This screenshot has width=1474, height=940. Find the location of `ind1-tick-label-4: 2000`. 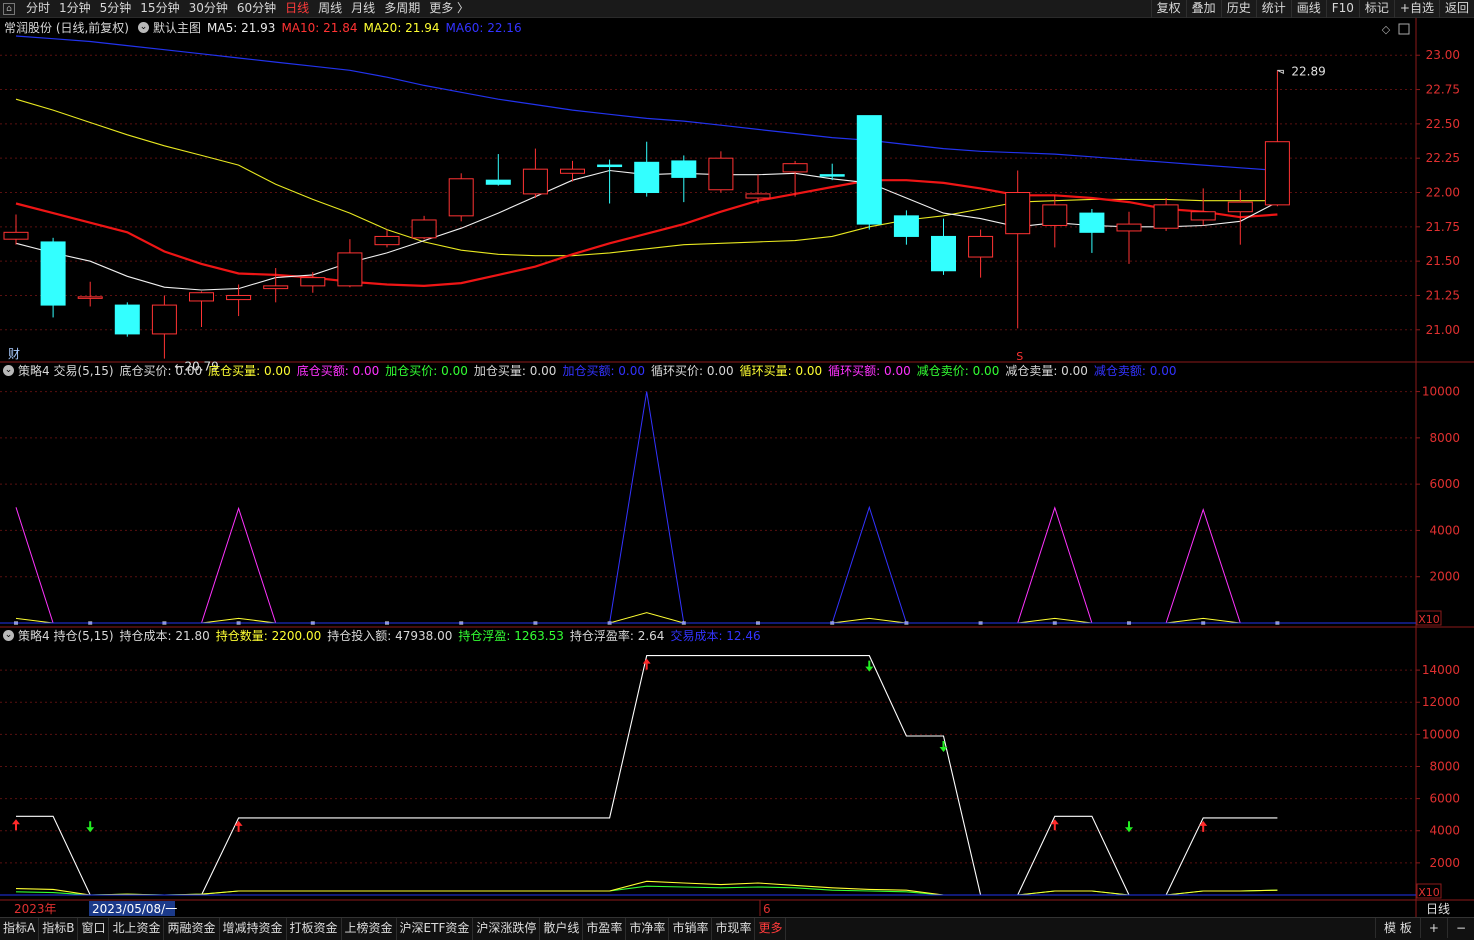

ind1-tick-label-4: 2000 is located at coordinates (1444, 577).